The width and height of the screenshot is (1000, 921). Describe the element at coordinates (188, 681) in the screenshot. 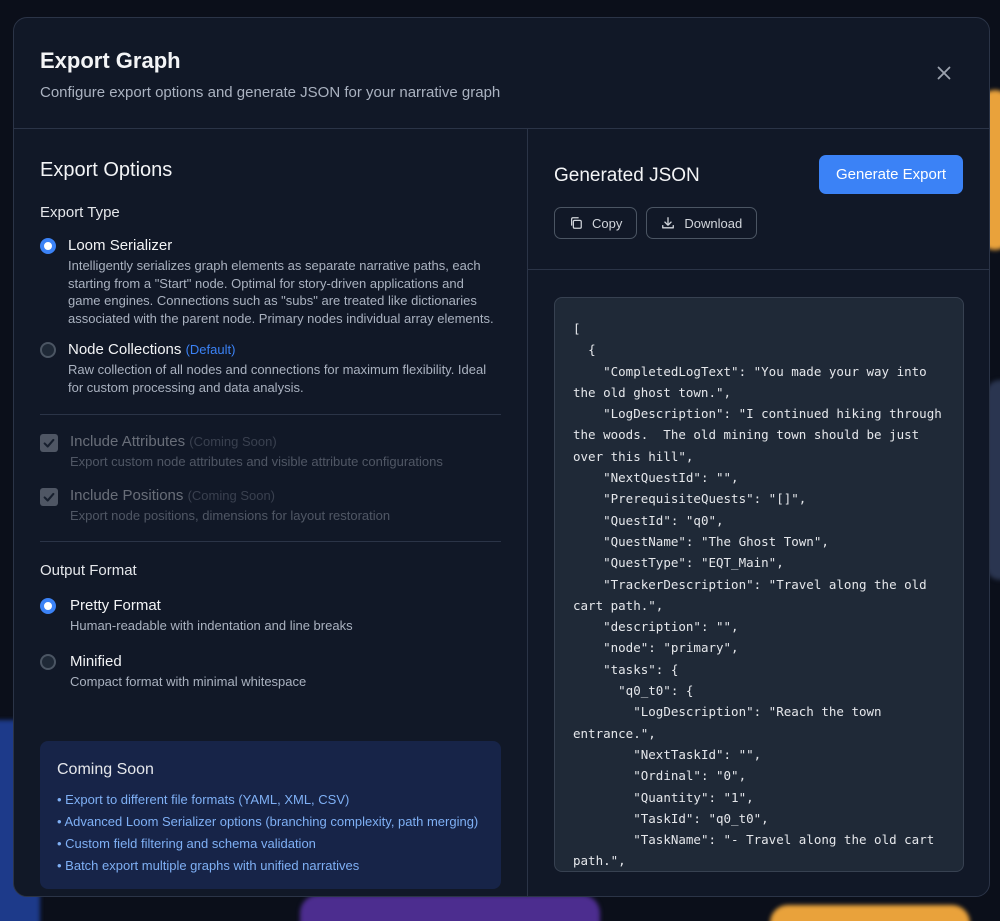

I see `minified-desc: Compact format with minimal whitespace` at that location.